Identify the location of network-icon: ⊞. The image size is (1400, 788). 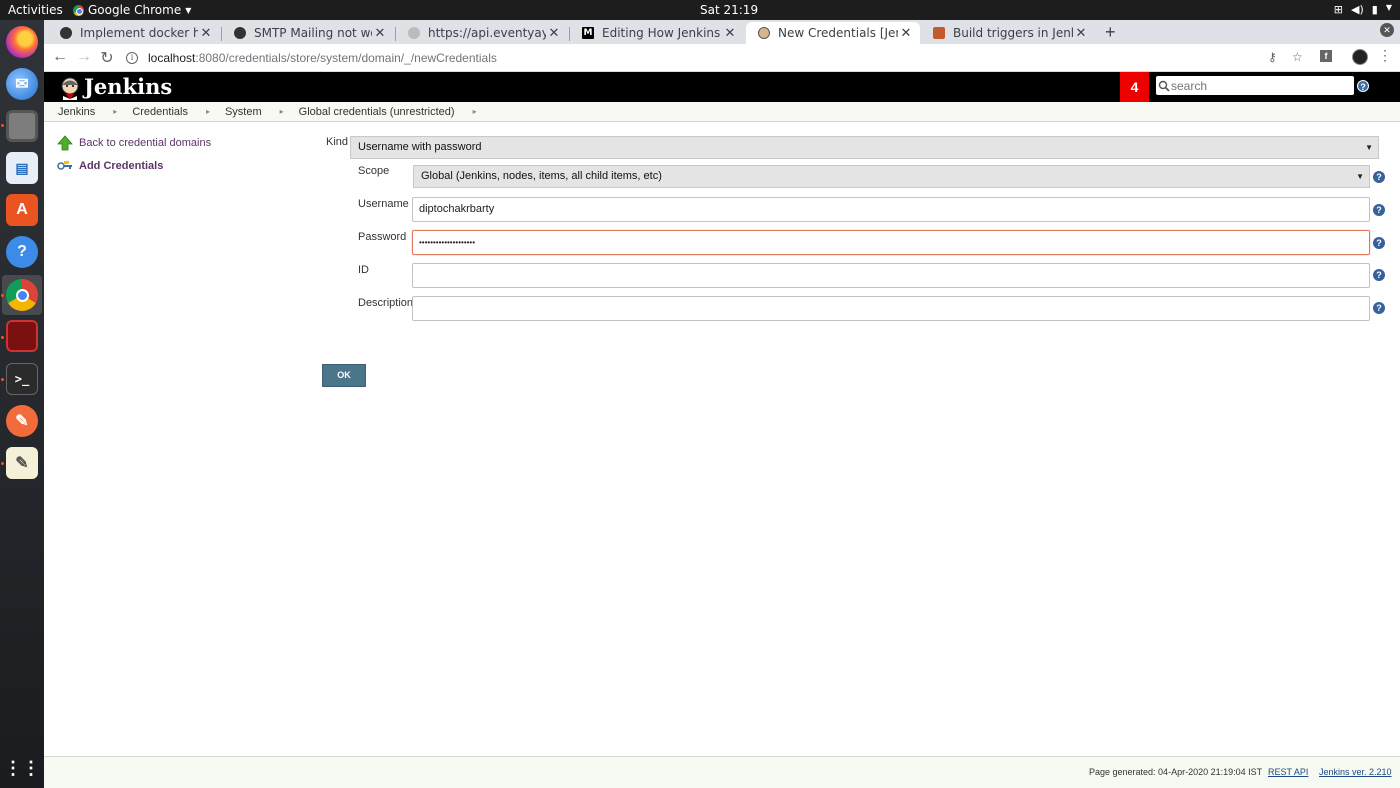
(1338, 9).